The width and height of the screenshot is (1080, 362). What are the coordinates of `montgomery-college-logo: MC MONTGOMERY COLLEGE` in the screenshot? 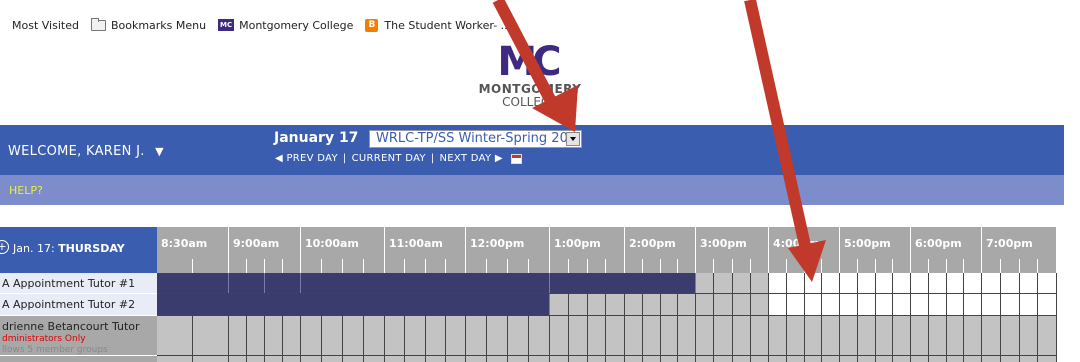 It's located at (530, 75).